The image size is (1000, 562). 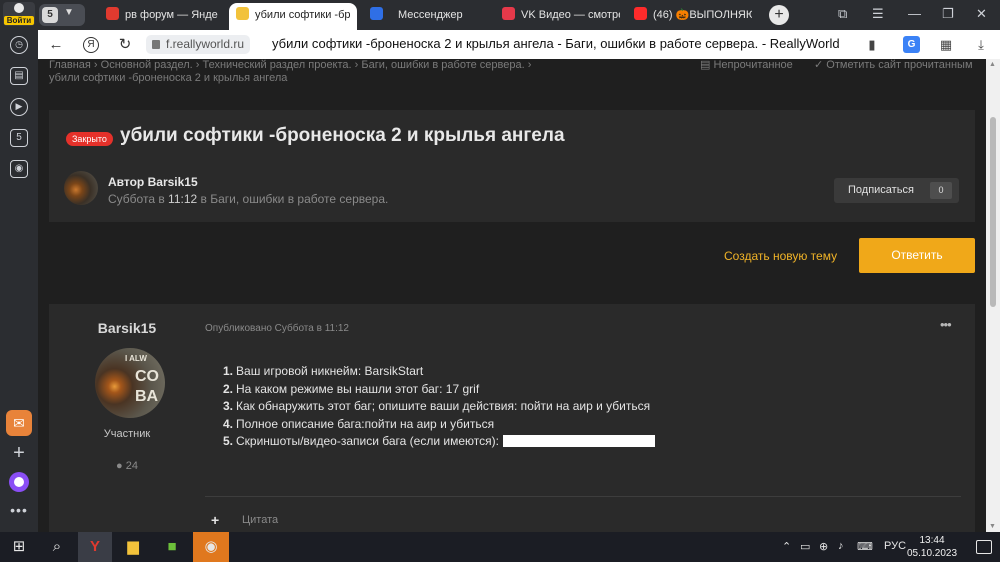 What do you see at coordinates (19, 107) in the screenshot?
I see `play-icon: ▶` at bounding box center [19, 107].